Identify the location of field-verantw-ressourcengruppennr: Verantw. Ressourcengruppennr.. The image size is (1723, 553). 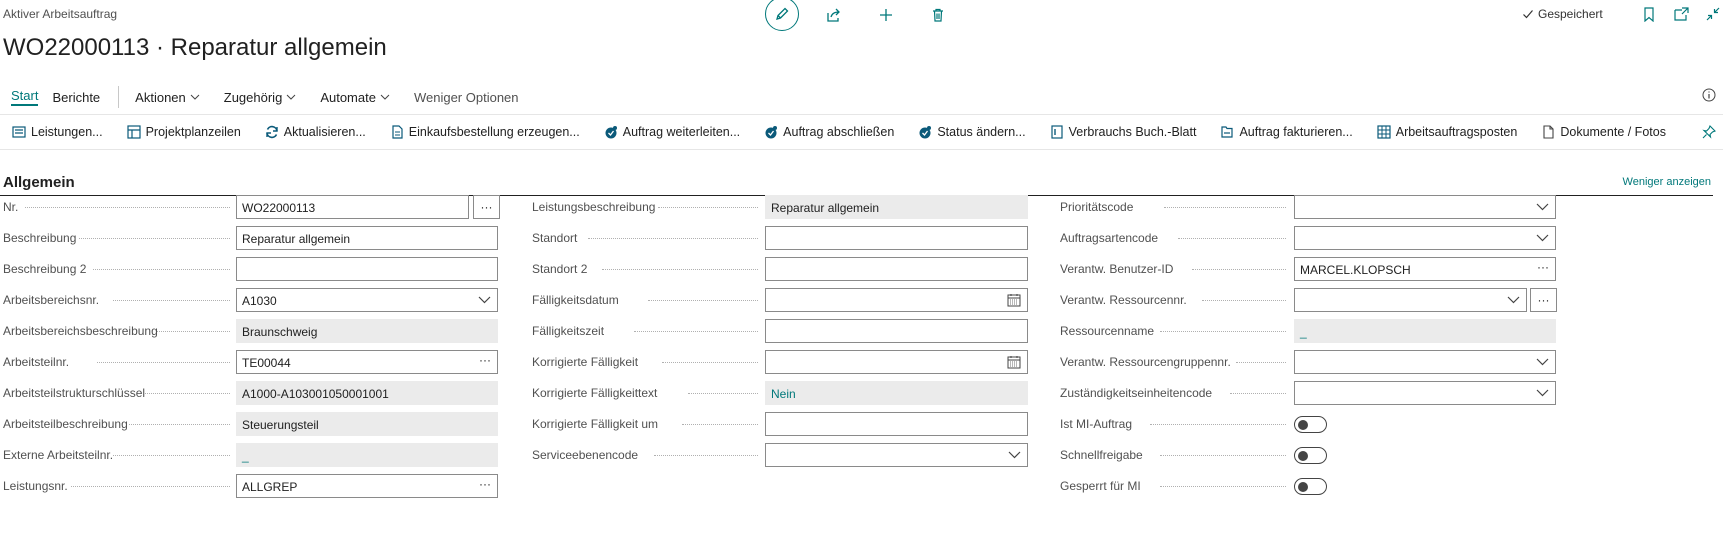
(1308, 362).